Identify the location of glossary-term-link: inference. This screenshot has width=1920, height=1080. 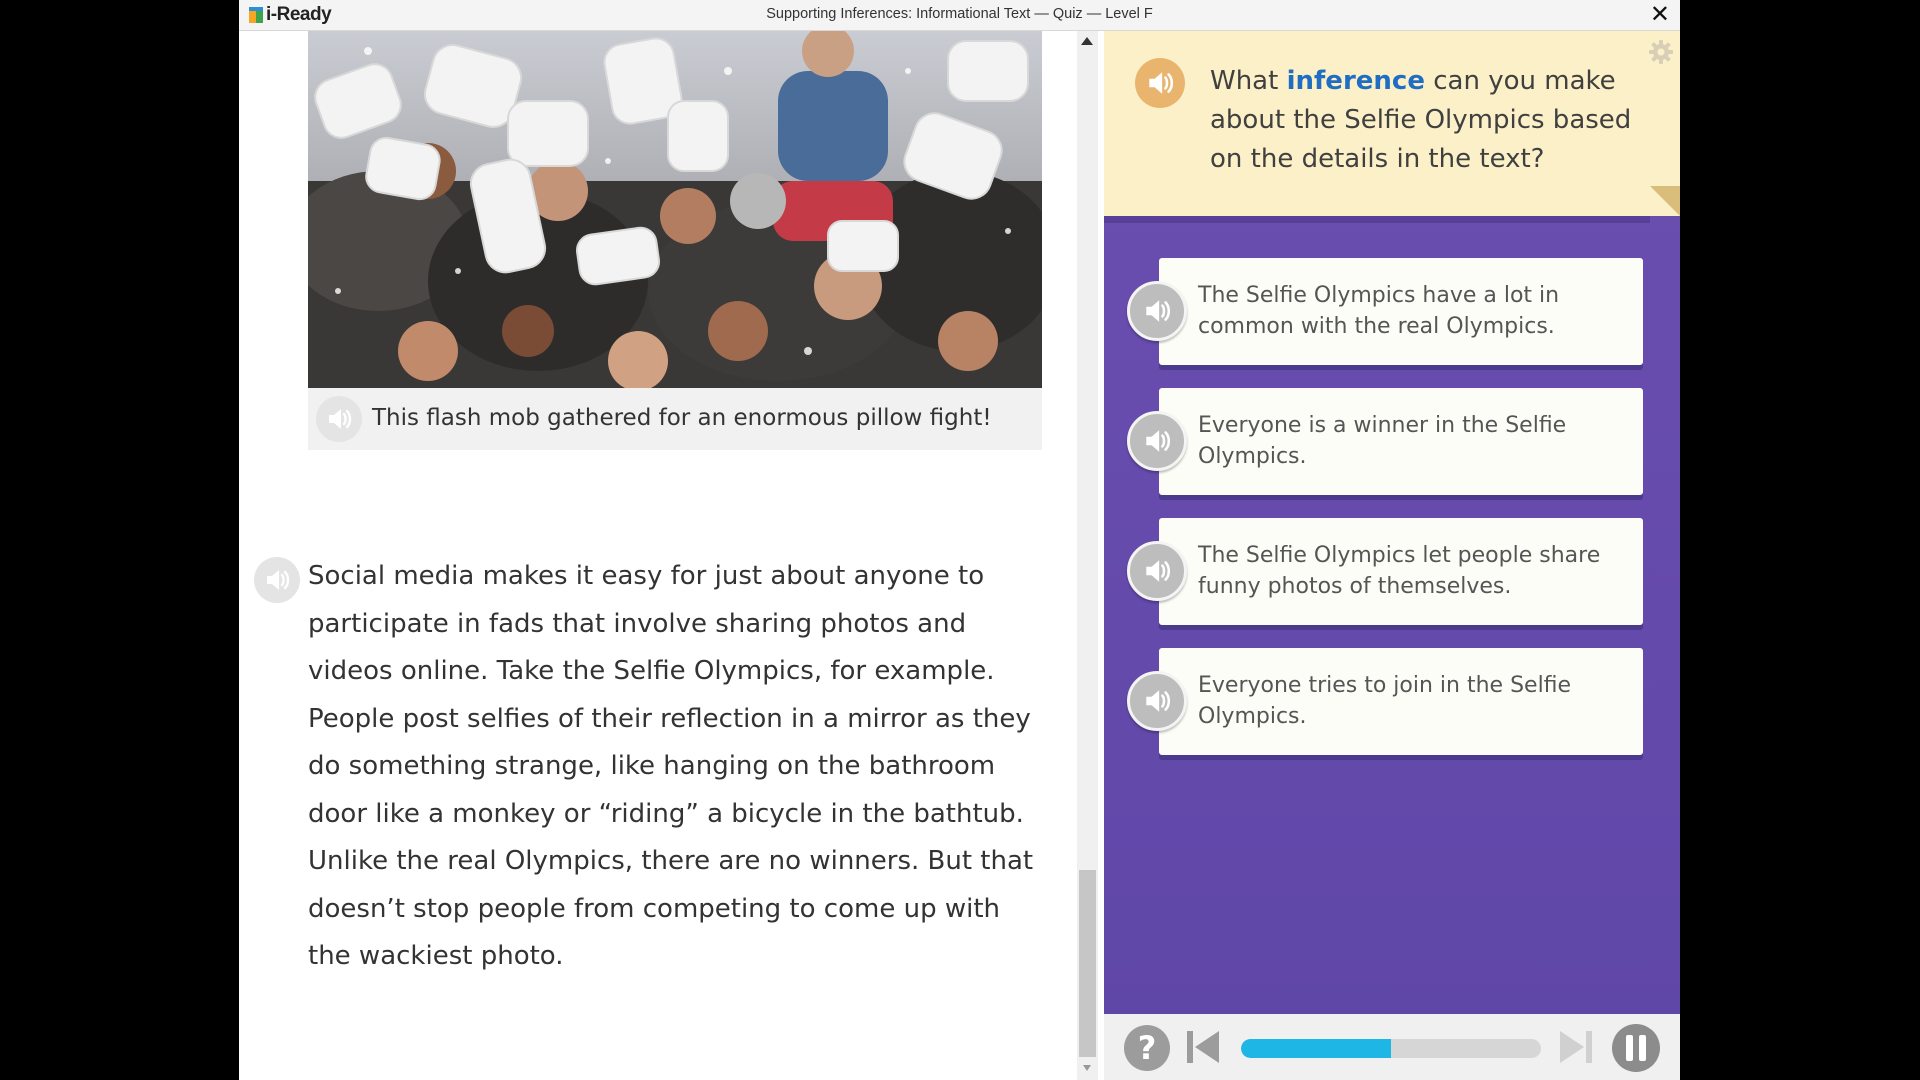
(1356, 81).